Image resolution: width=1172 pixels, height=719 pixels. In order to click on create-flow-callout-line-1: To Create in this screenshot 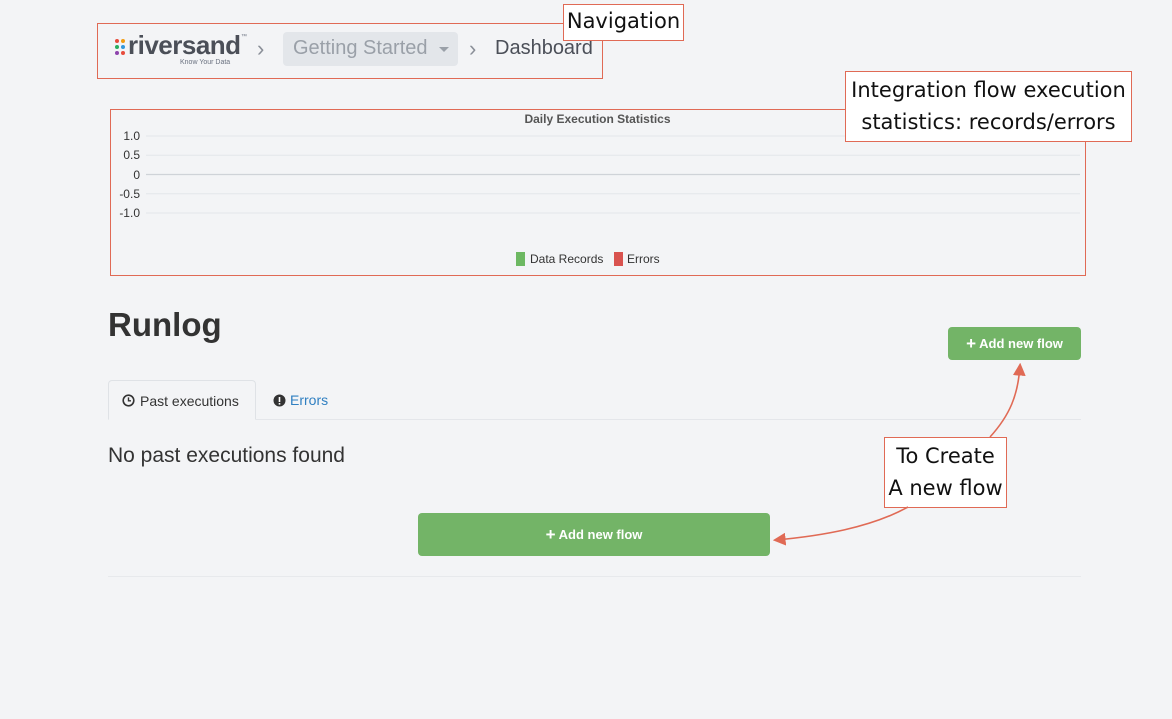, I will do `click(945, 456)`.